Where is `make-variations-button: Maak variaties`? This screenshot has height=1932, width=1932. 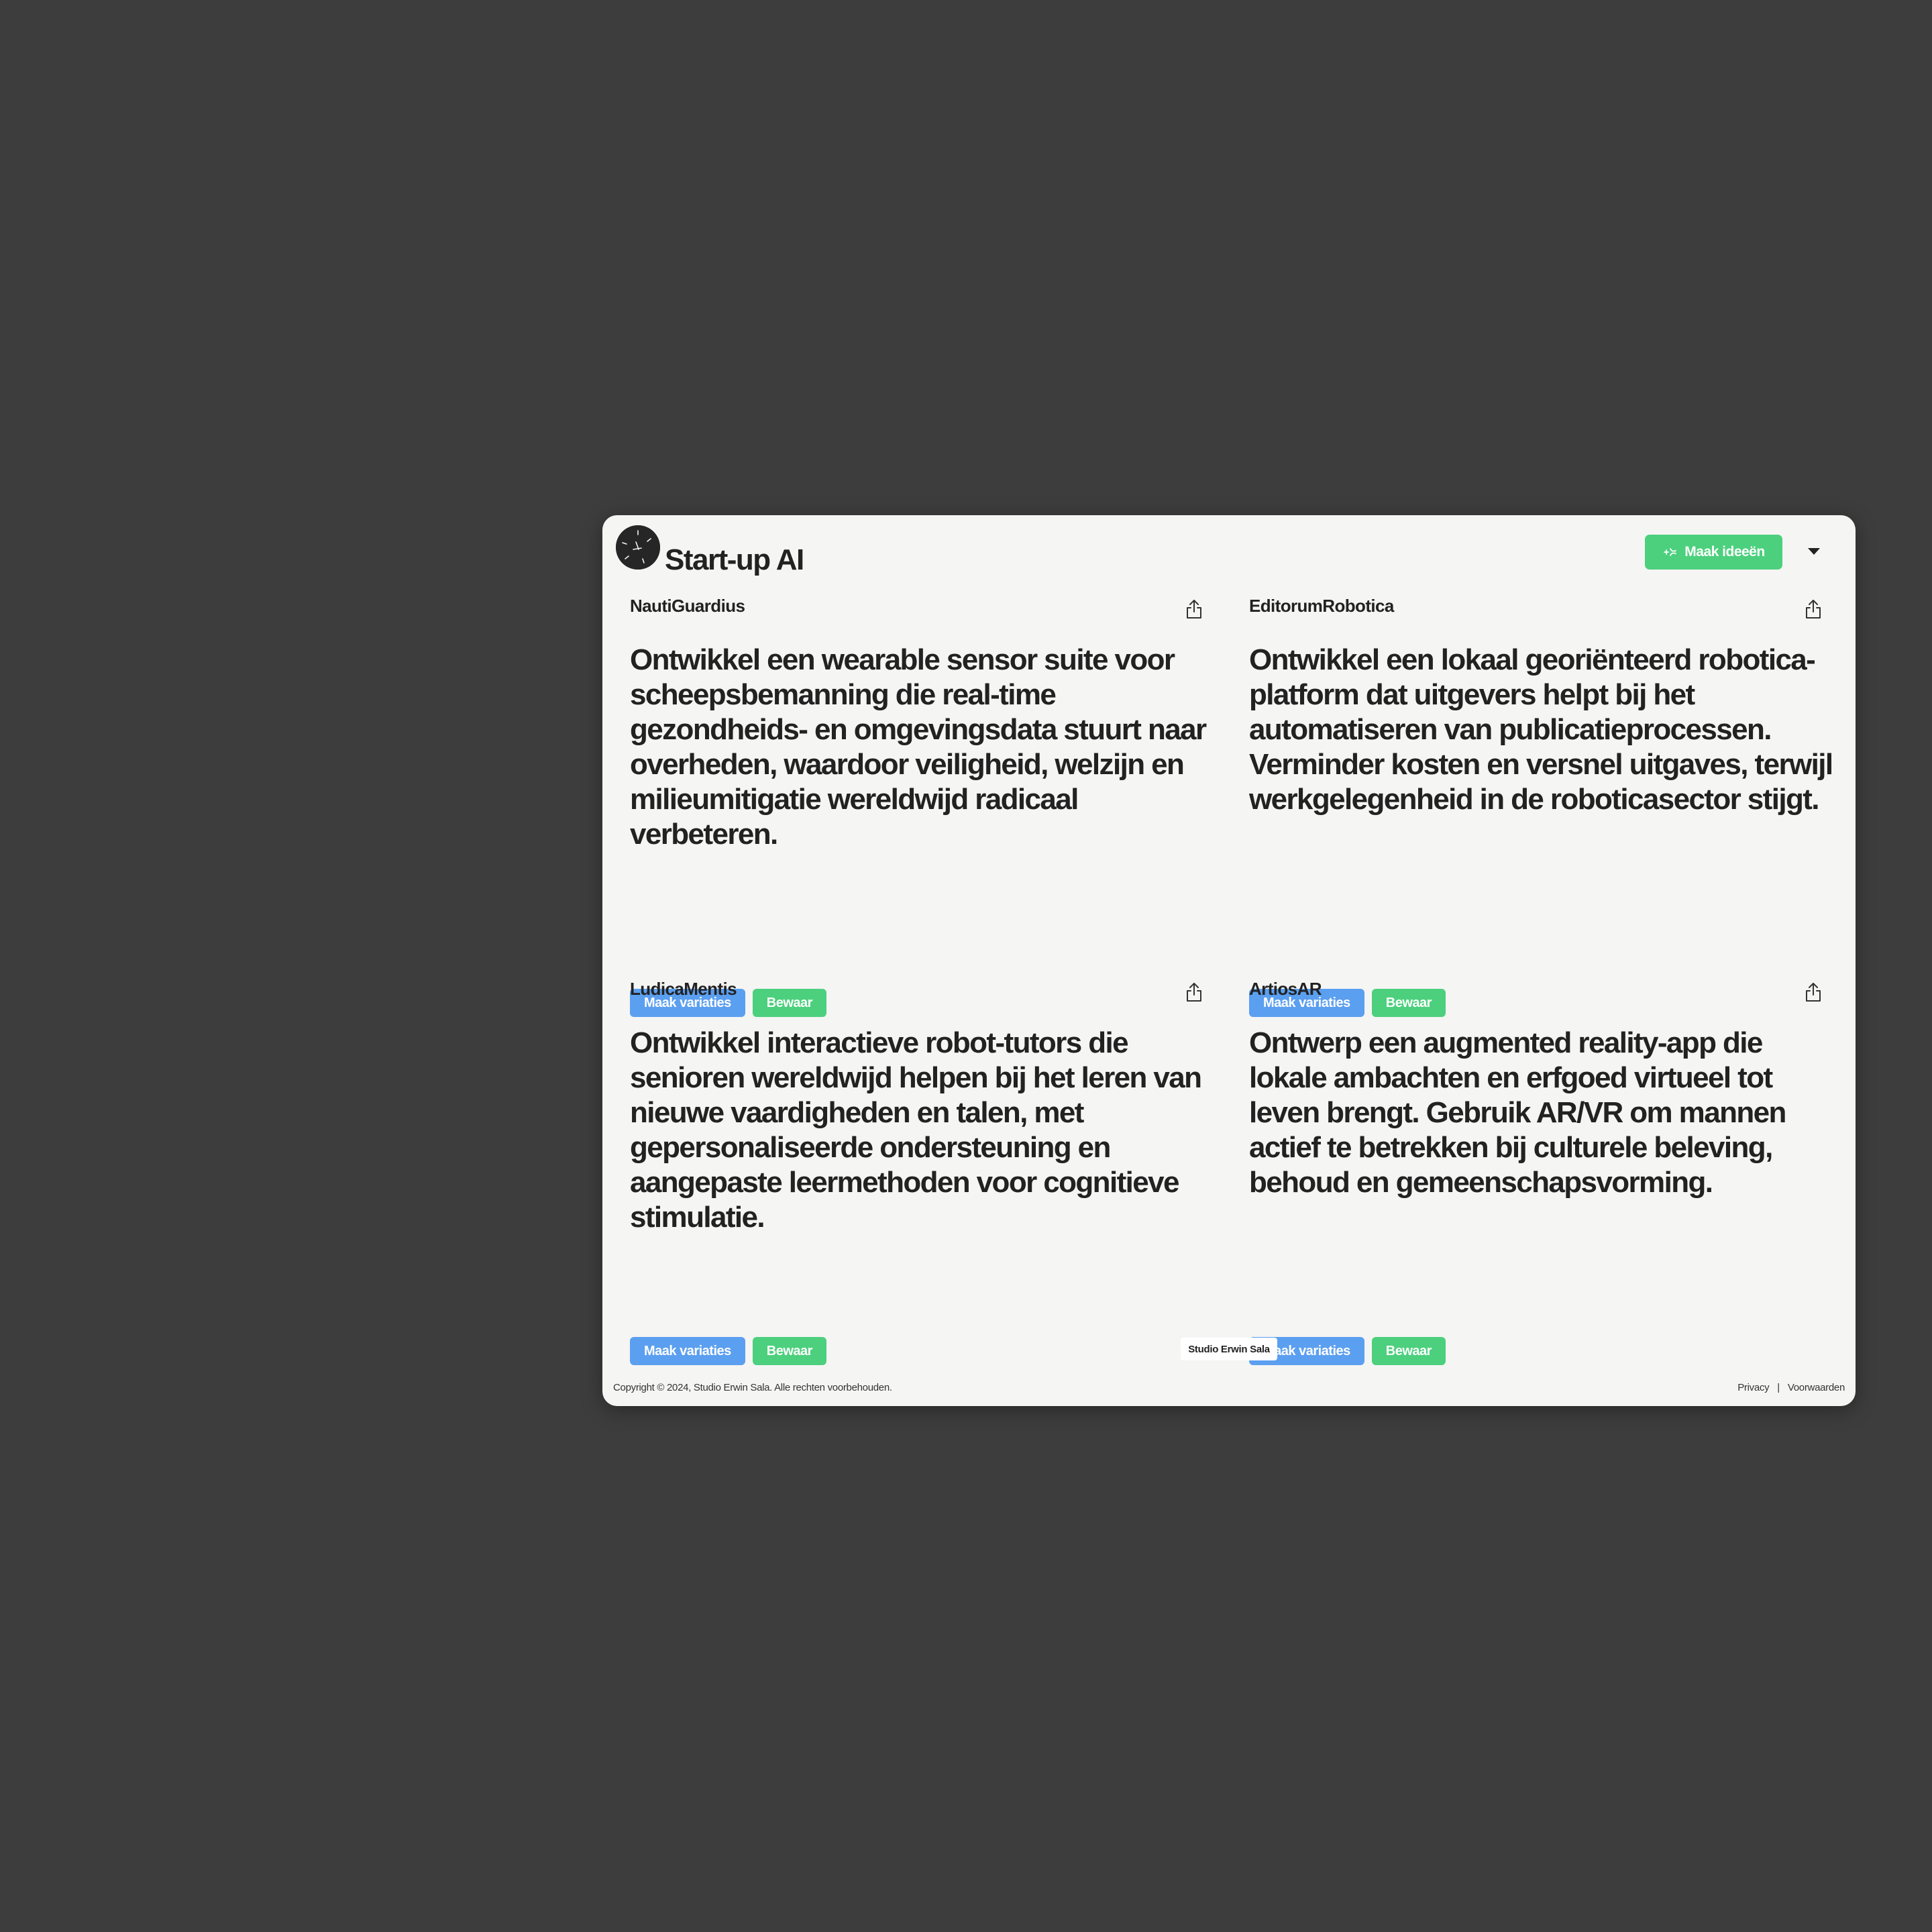
make-variations-button: Maak variaties is located at coordinates (687, 1351).